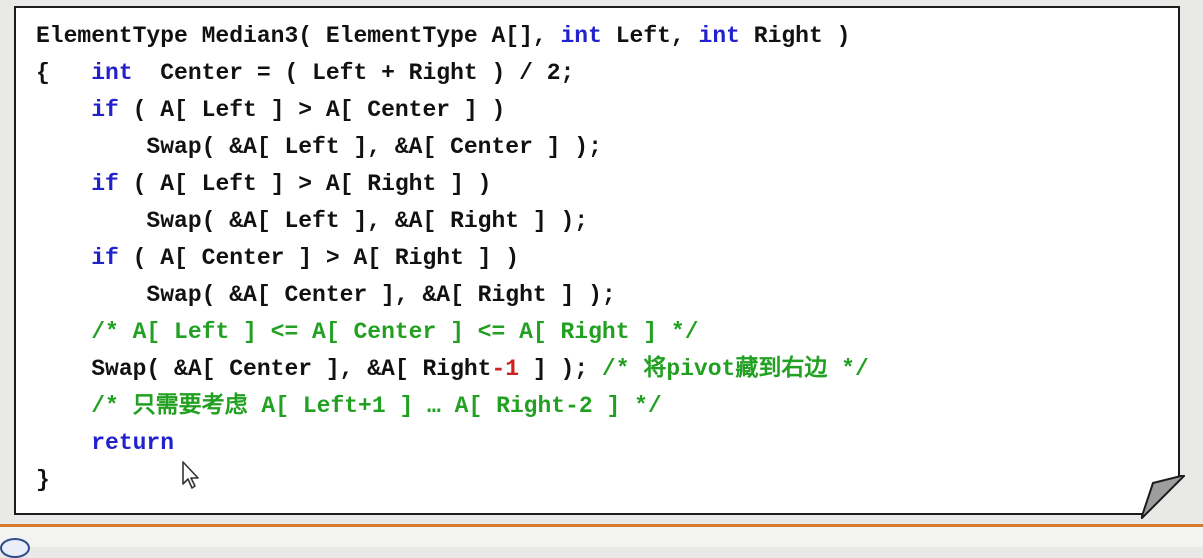  I want to click on code-comment: /* 将pivot藏到右边 */, so click(735, 369).